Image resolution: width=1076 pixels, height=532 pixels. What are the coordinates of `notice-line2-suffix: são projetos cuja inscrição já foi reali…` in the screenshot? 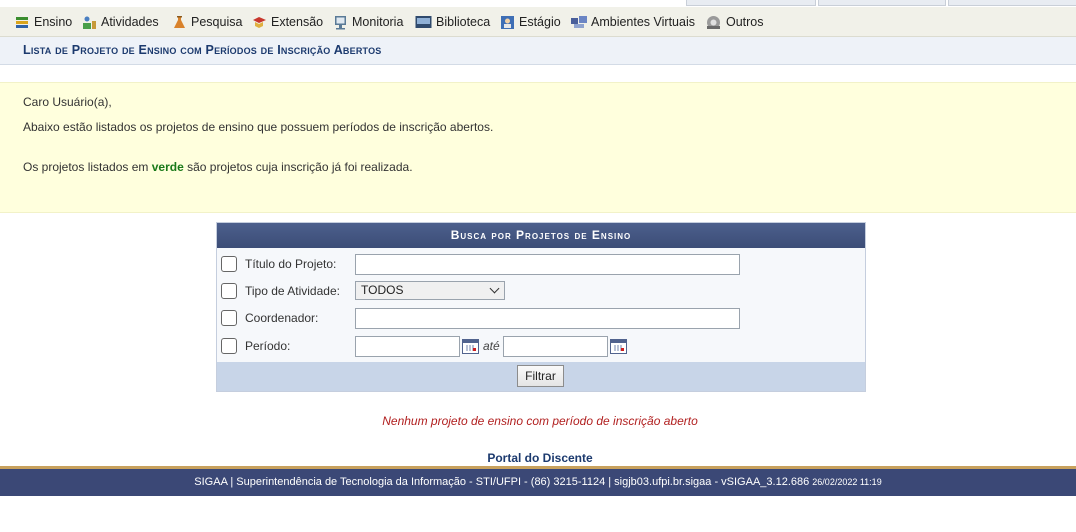 It's located at (298, 167).